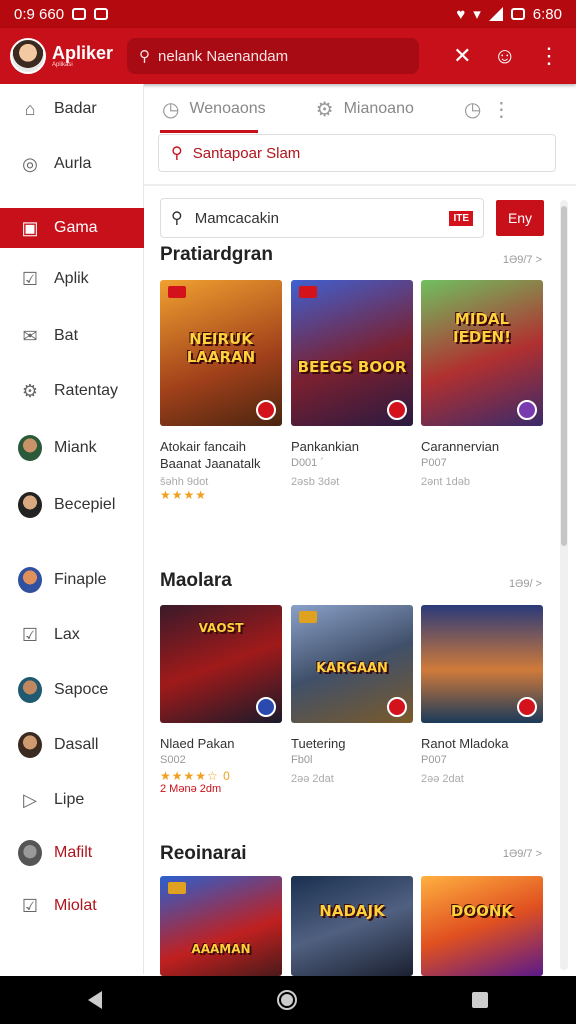  What do you see at coordinates (72, 109) in the screenshot?
I see `sidebar-item-badar: ⌂ Badar` at bounding box center [72, 109].